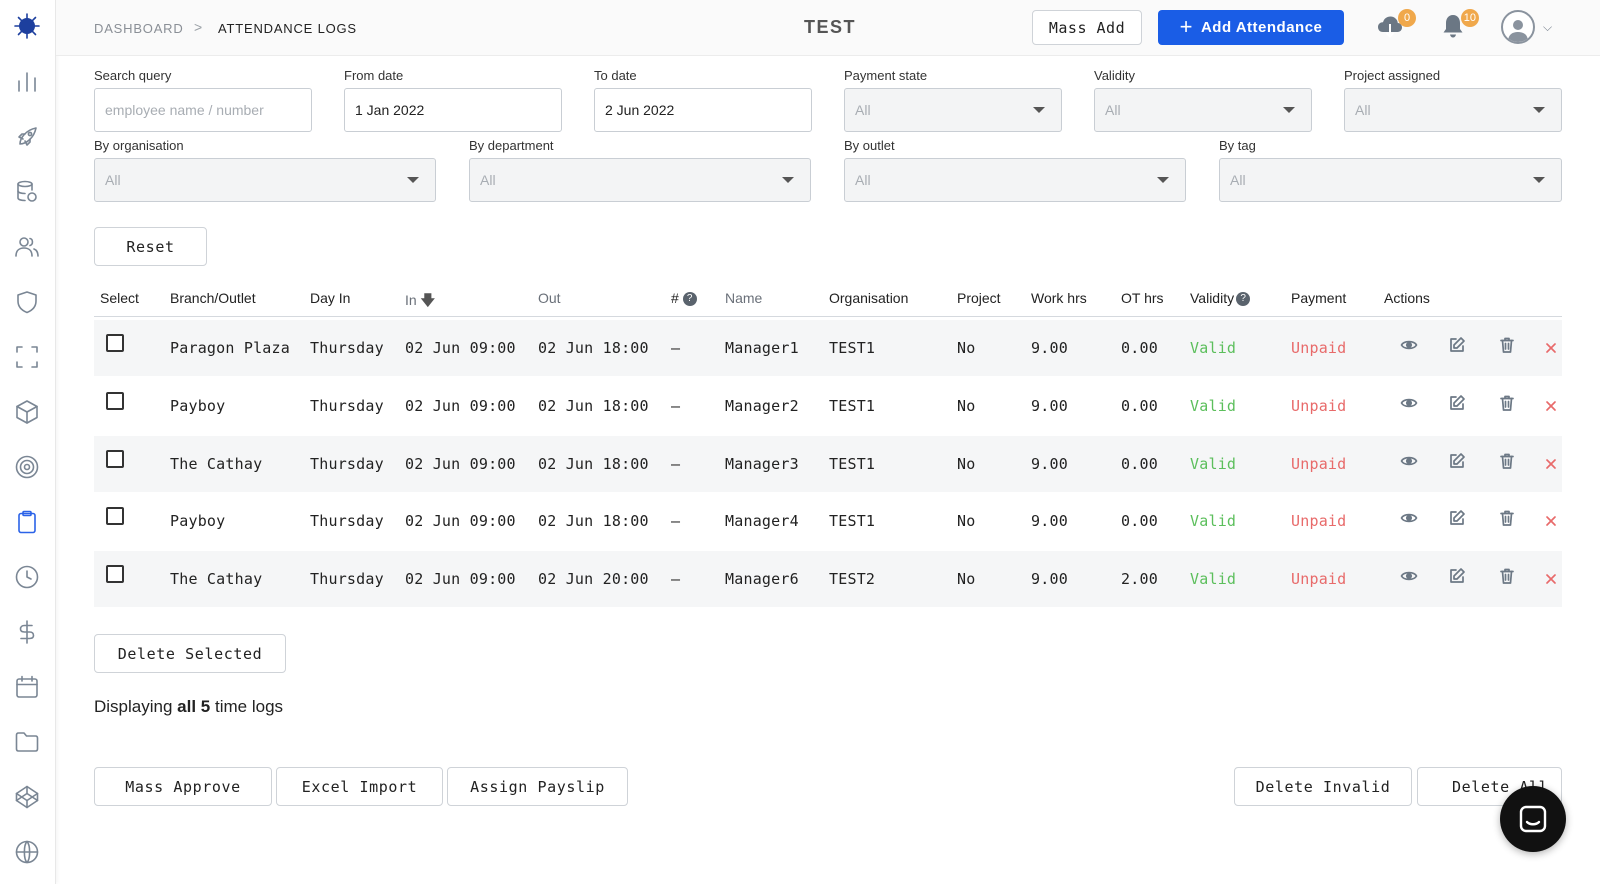 Image resolution: width=1600 pixels, height=884 pixels. Describe the element at coordinates (743, 298) in the screenshot. I see `th-name: Name` at that location.